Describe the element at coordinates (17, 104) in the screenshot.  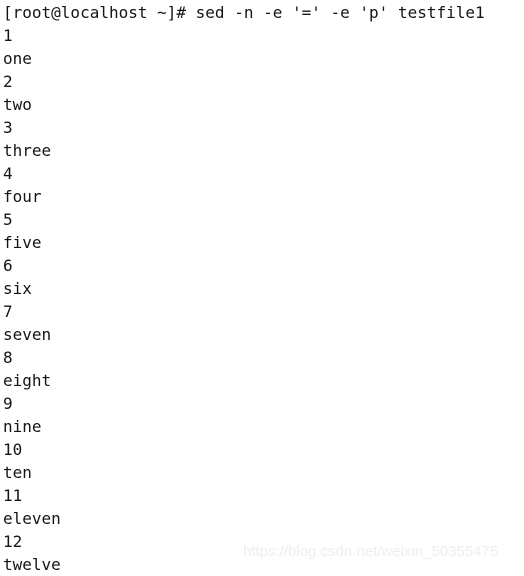
I see `output-line: two` at that location.